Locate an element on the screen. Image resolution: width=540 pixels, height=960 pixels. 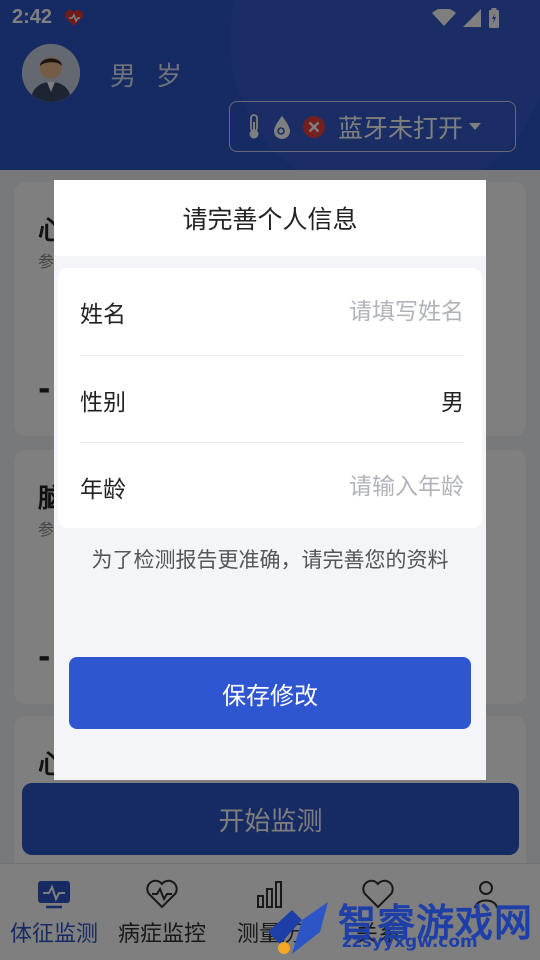
name-row: 姓名 is located at coordinates (272, 311).